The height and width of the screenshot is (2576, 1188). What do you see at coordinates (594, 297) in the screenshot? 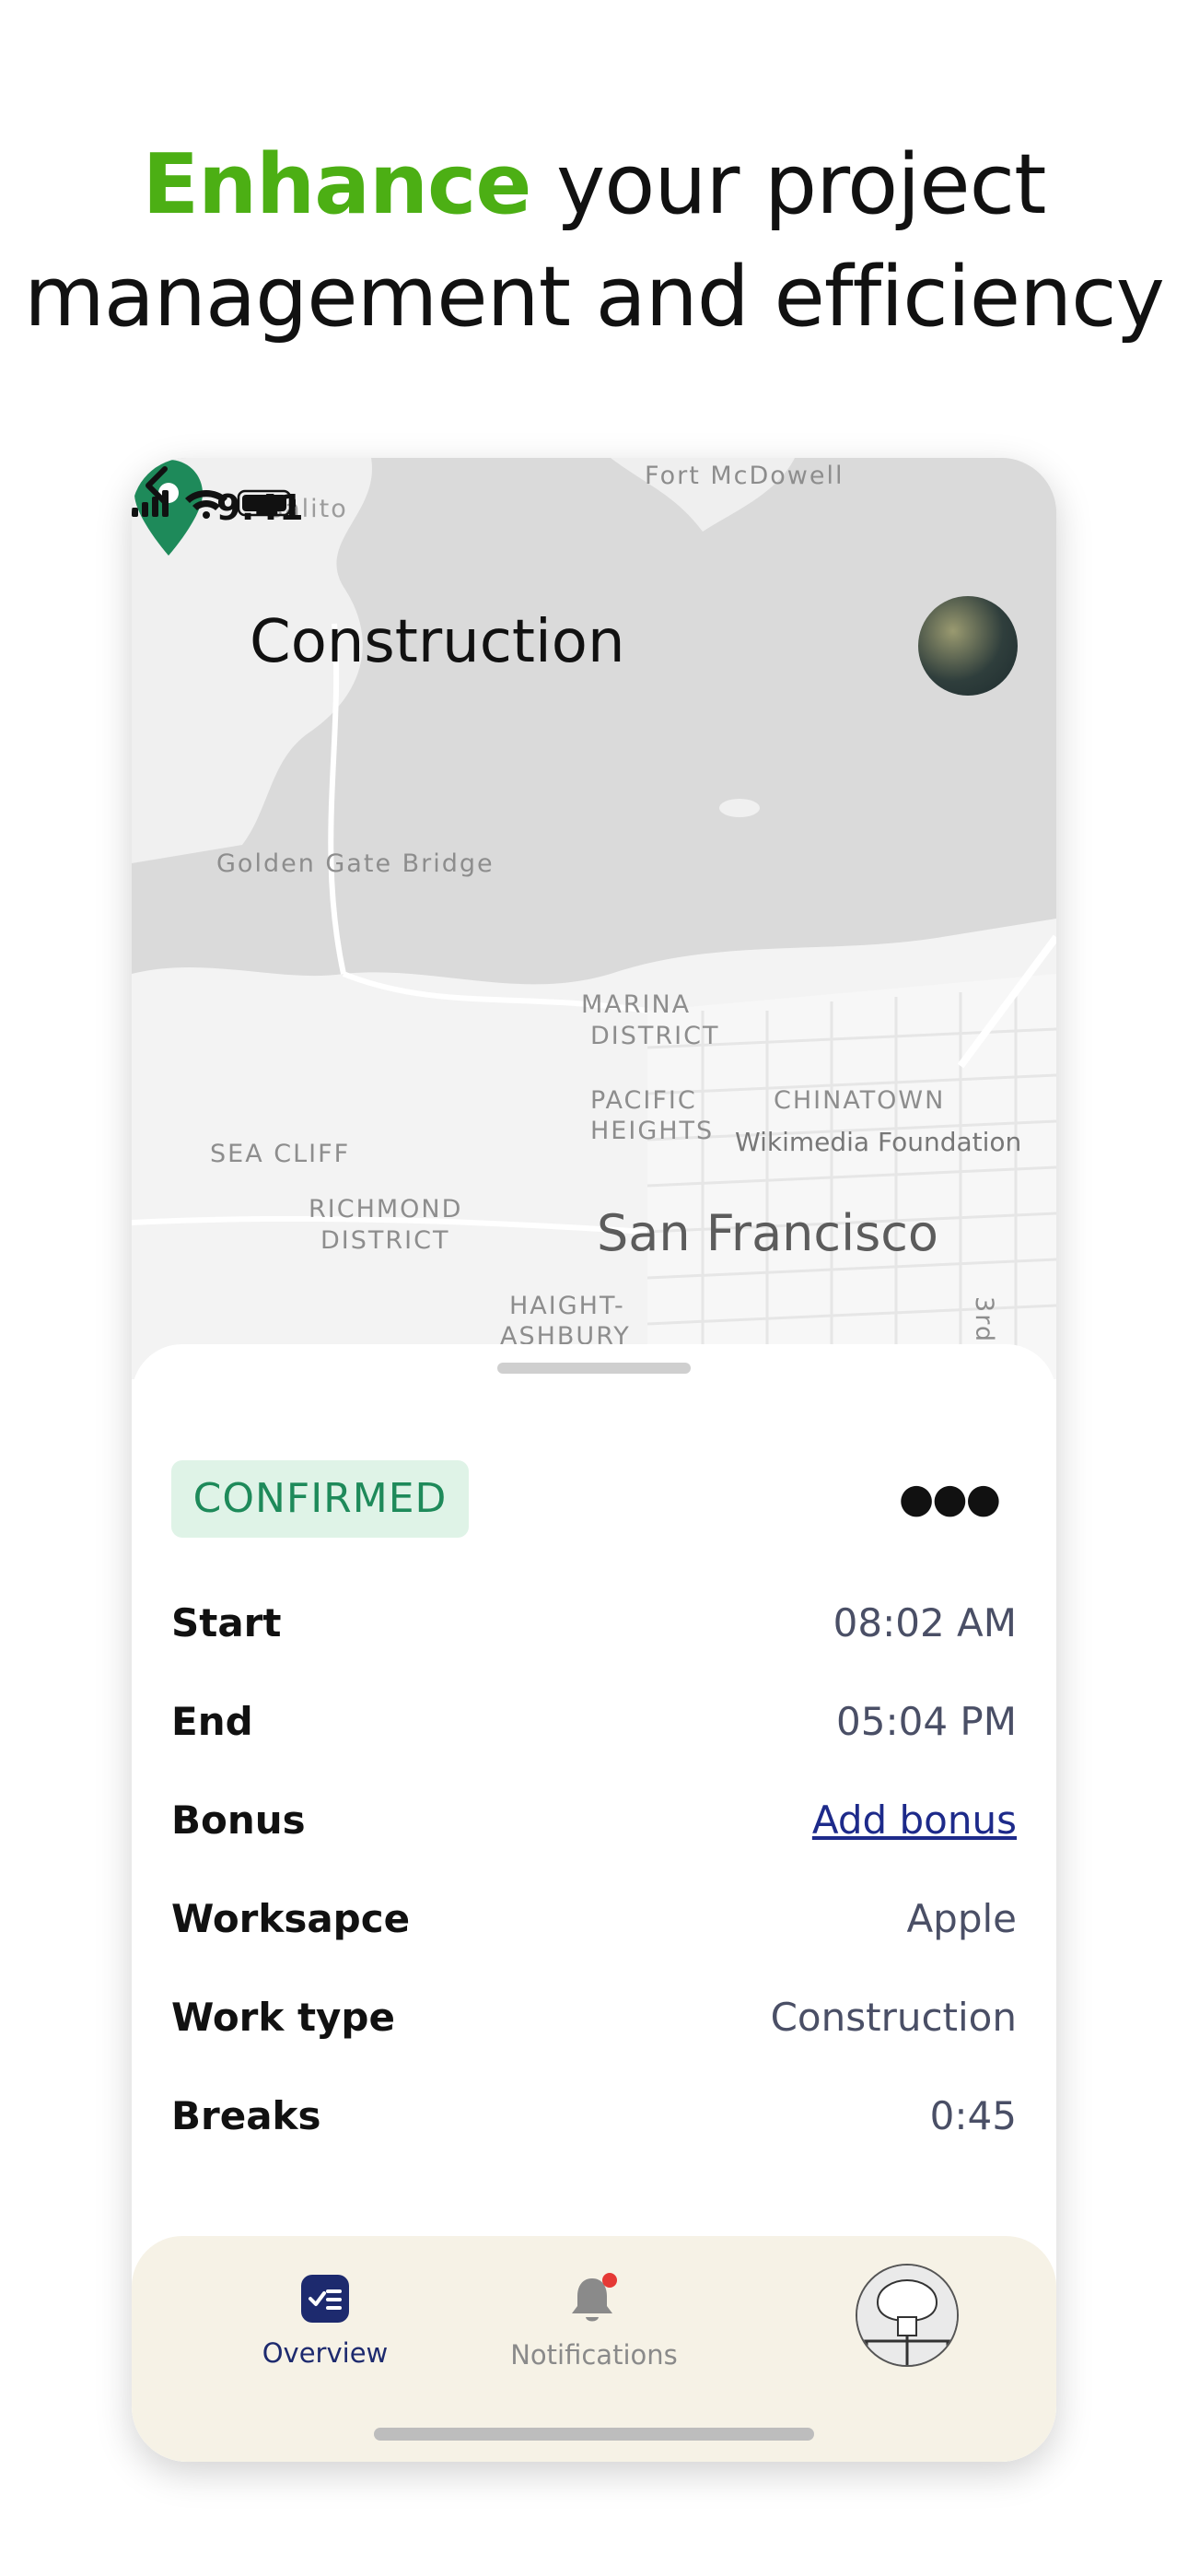
I see `headline-line2: management and efficiency` at bounding box center [594, 297].